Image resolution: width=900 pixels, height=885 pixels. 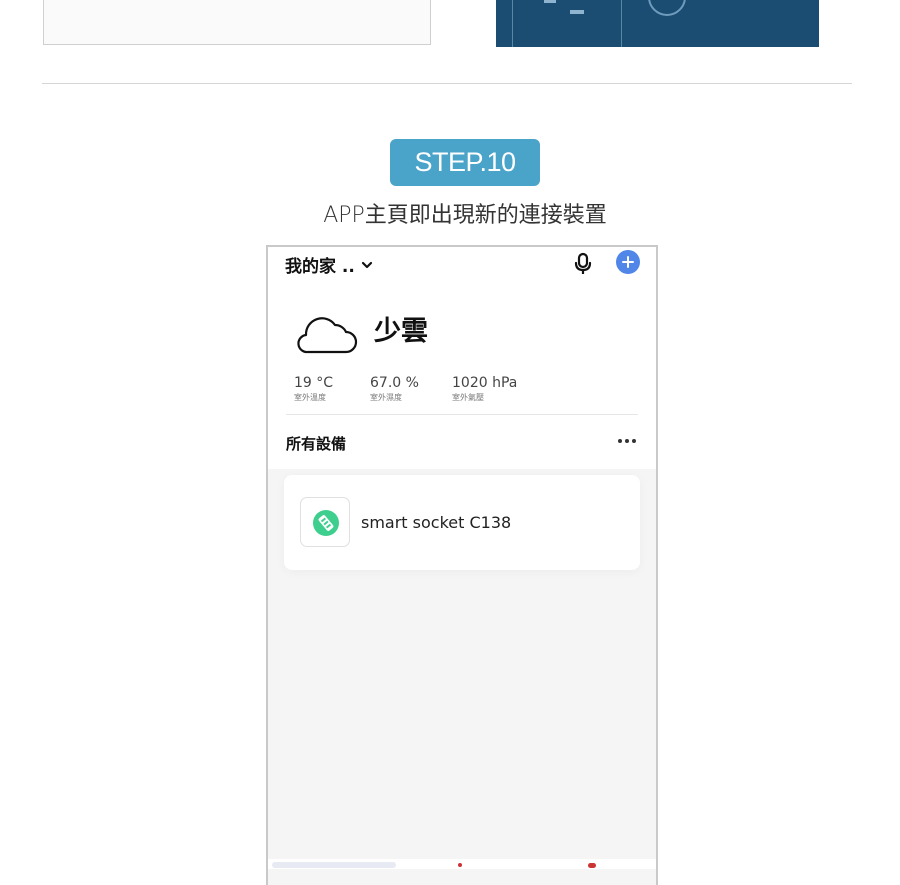 I want to click on device-card: smart socket C138, so click(x=462, y=522).